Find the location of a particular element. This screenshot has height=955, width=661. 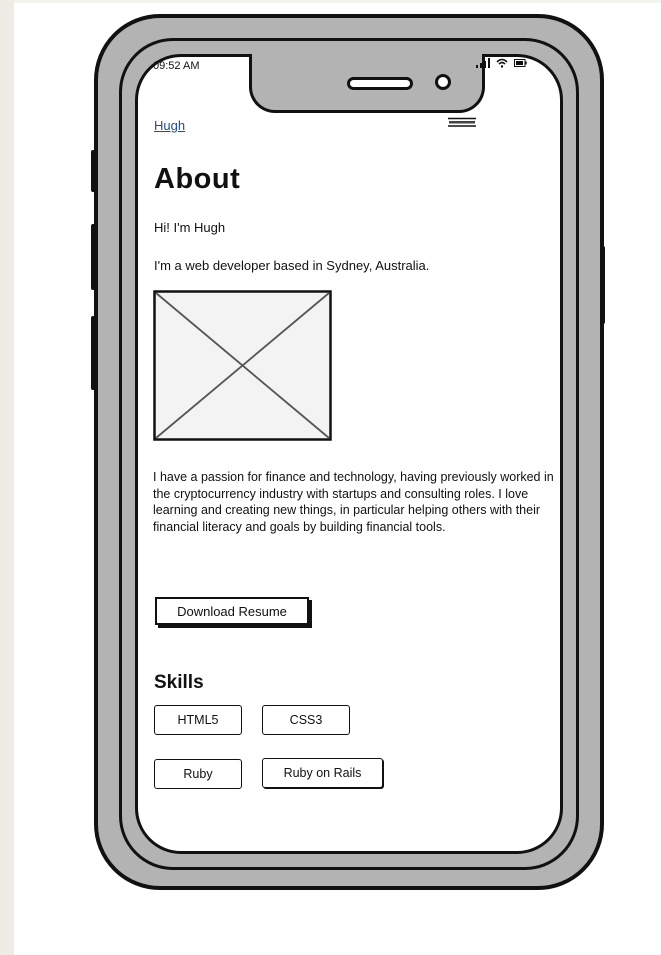

image-placeholder-icon is located at coordinates (242, 365).